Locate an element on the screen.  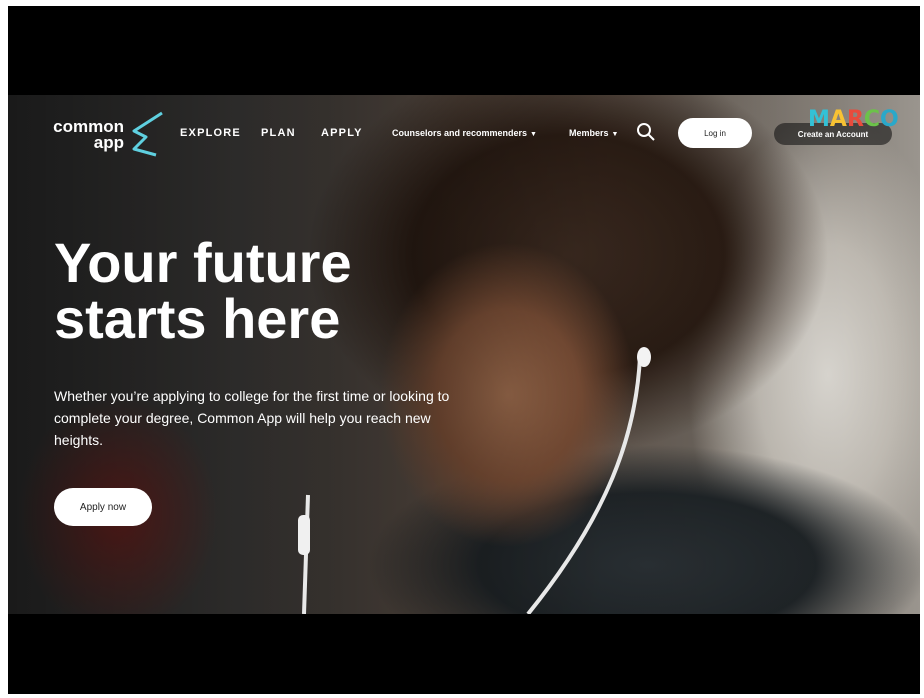
nav-counselors-dropdown: Counselors and recommenders ▼ is located at coordinates (464, 133).